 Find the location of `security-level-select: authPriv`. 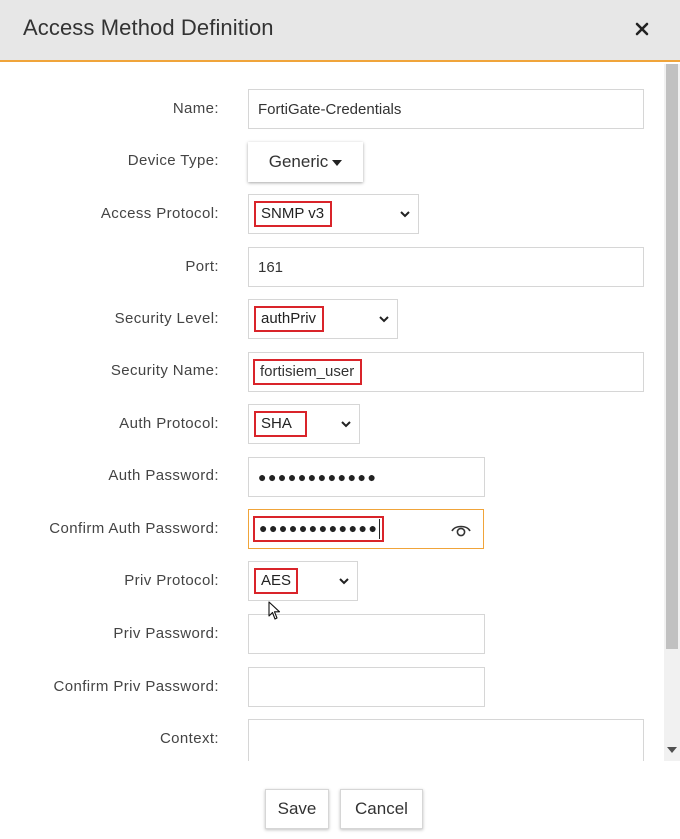

security-level-select: authPriv is located at coordinates (323, 319).